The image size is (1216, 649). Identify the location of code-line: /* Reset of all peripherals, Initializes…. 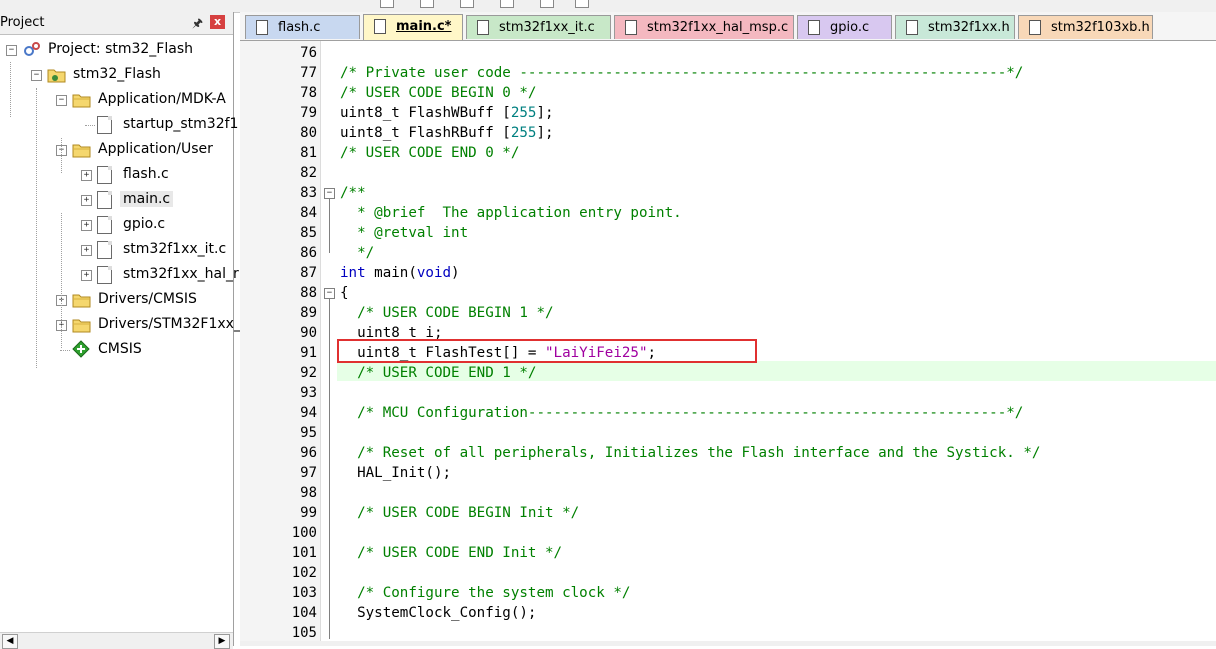
(690, 453).